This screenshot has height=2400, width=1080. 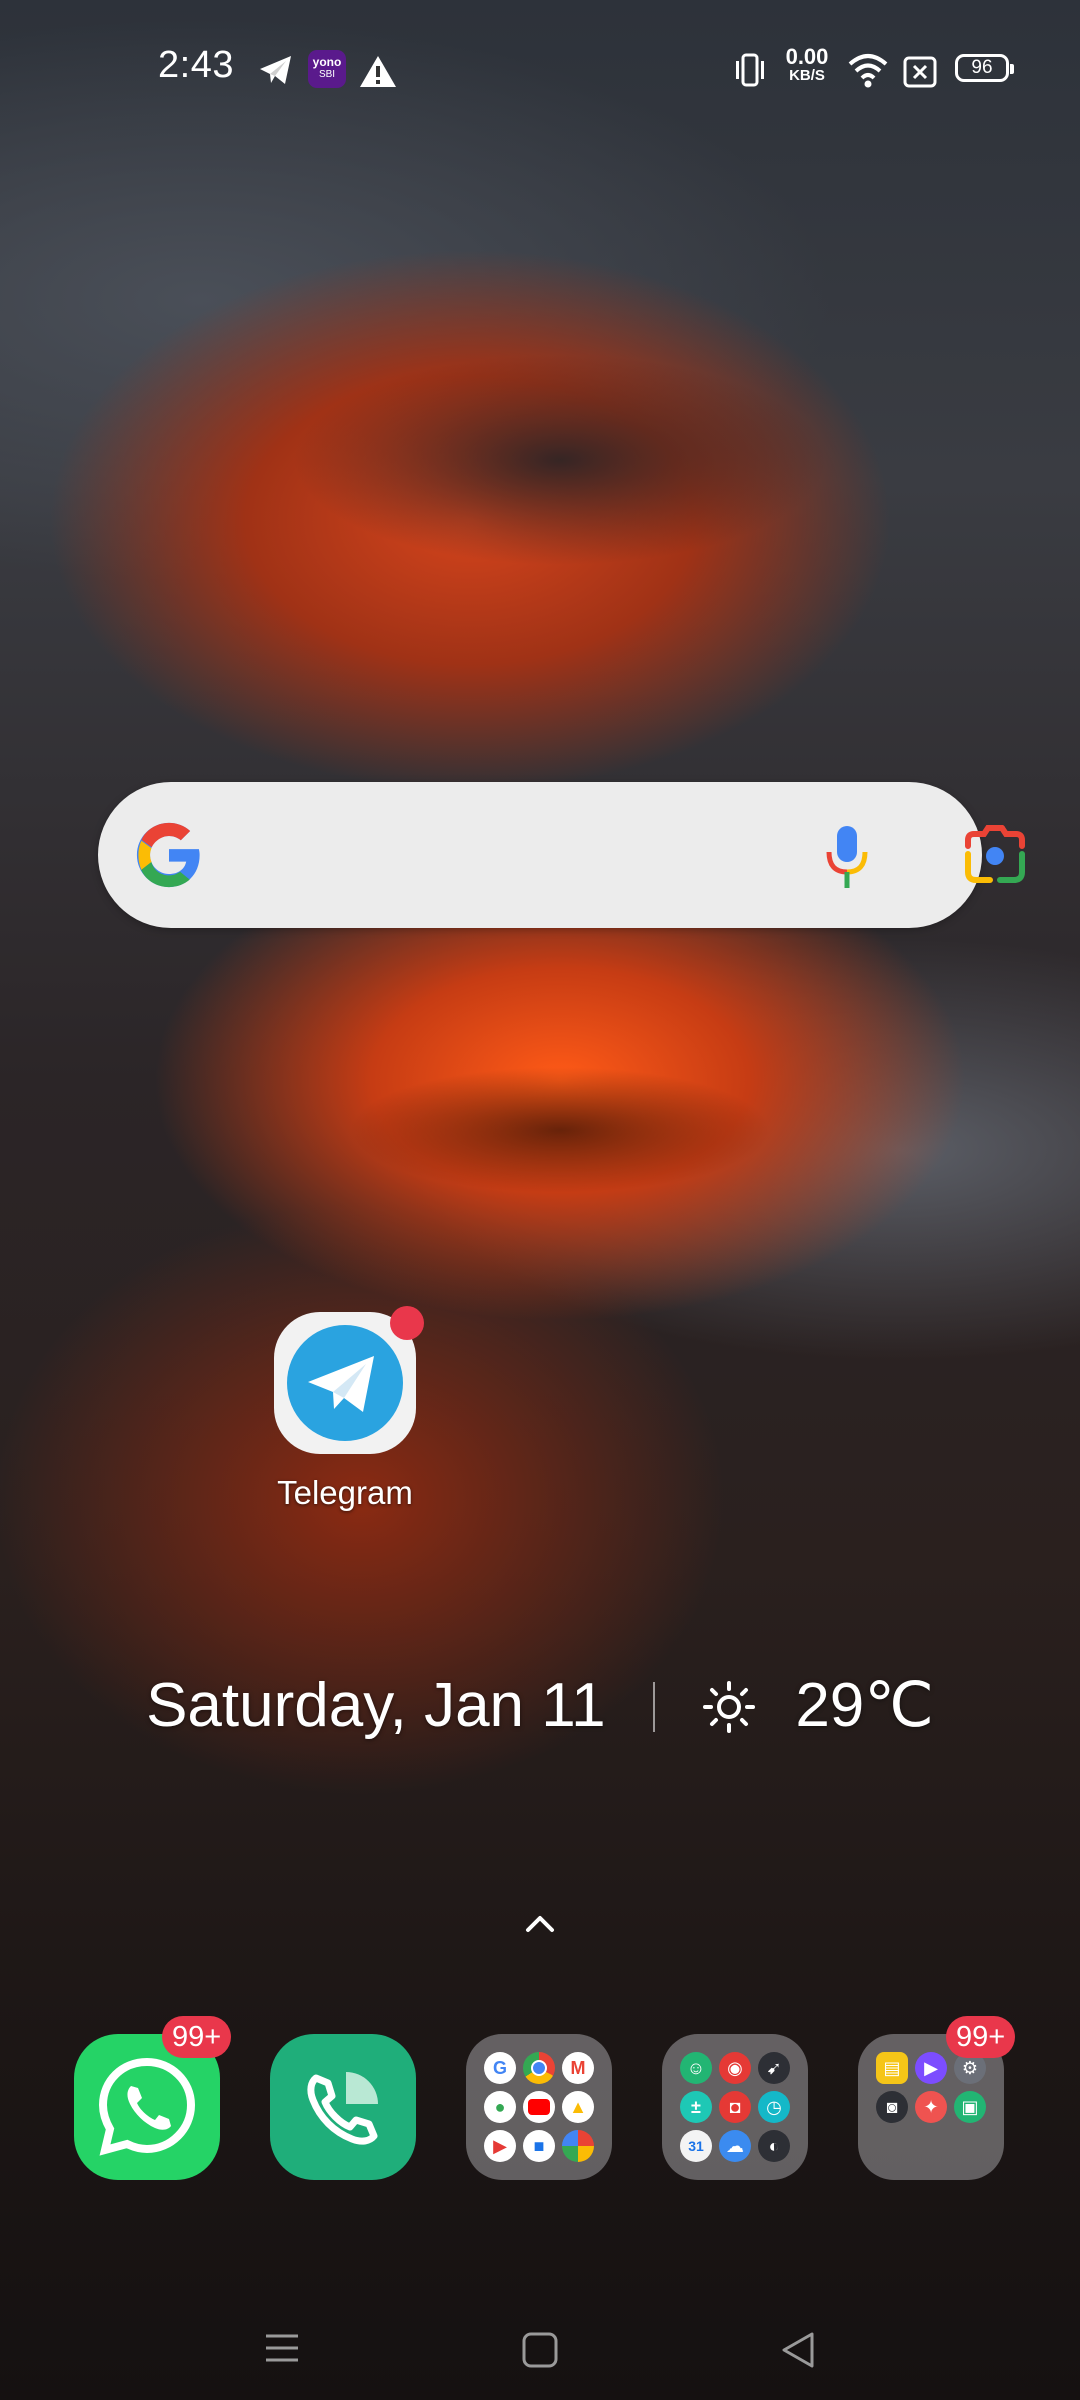 I want to click on weather-icon: ☁, so click(x=735, y=2146).